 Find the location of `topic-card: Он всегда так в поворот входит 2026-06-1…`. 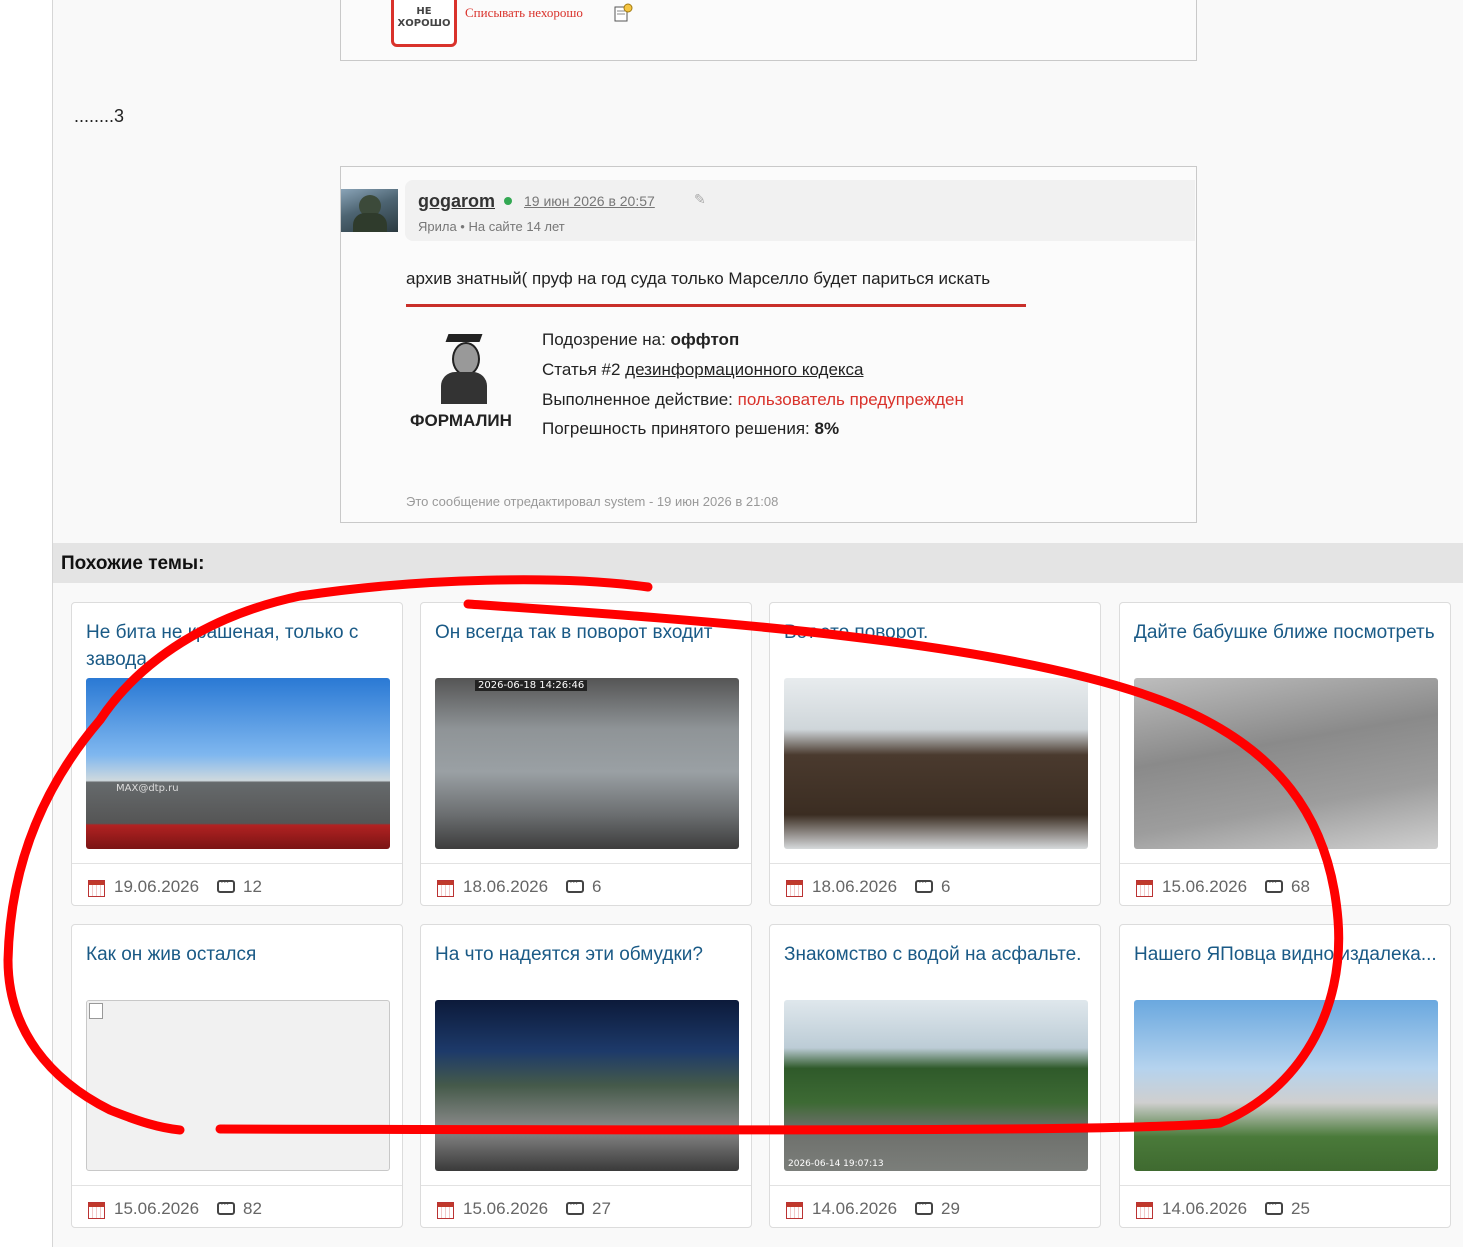

topic-card: Он всегда так в поворот входит 2026-06-1… is located at coordinates (586, 754).